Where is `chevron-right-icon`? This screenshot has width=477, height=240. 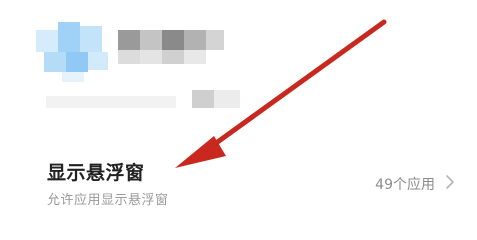
chevron-right-icon is located at coordinates (450, 182).